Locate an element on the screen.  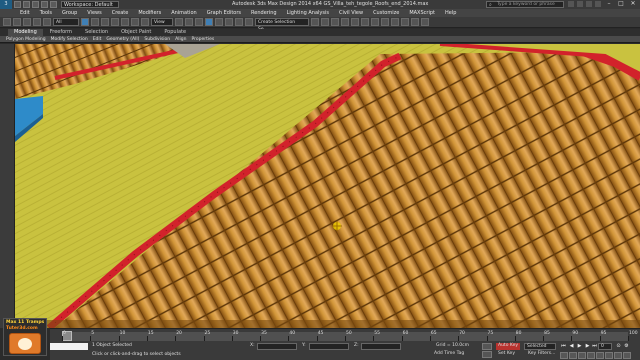
tab-object-paint: Object Paint is located at coordinates (136, 32).